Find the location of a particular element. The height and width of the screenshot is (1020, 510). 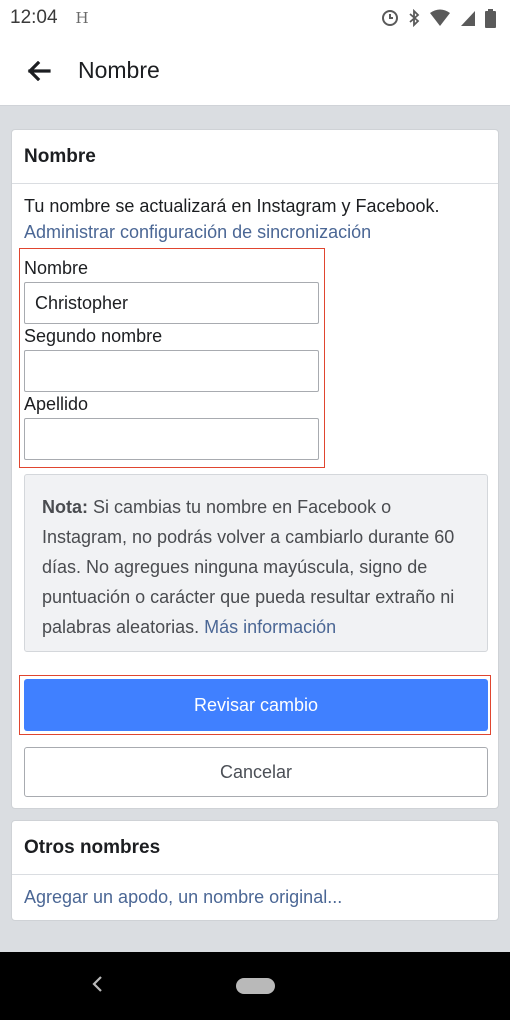

status-bar: 12:04 H is located at coordinates (255, 18).